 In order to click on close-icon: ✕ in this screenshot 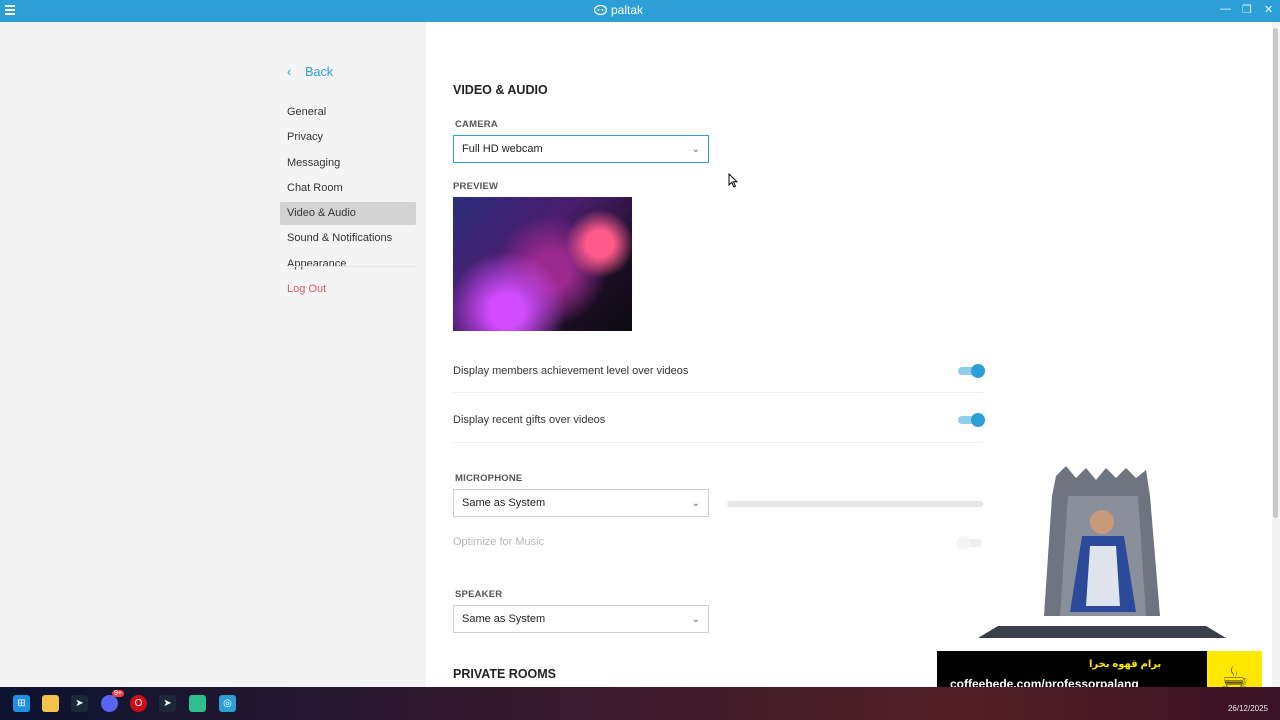, I will do `click(1268, 9)`.